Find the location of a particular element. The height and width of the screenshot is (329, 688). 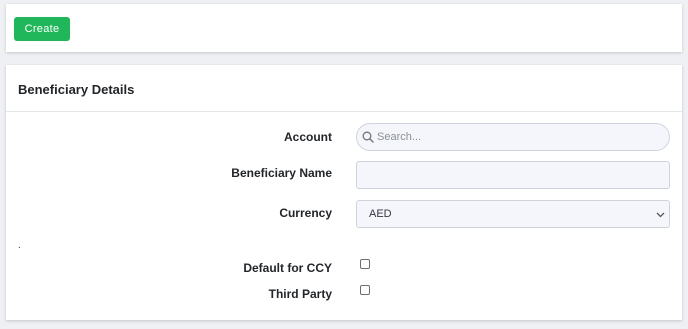

toolbar-card: Create is located at coordinates (344, 28).